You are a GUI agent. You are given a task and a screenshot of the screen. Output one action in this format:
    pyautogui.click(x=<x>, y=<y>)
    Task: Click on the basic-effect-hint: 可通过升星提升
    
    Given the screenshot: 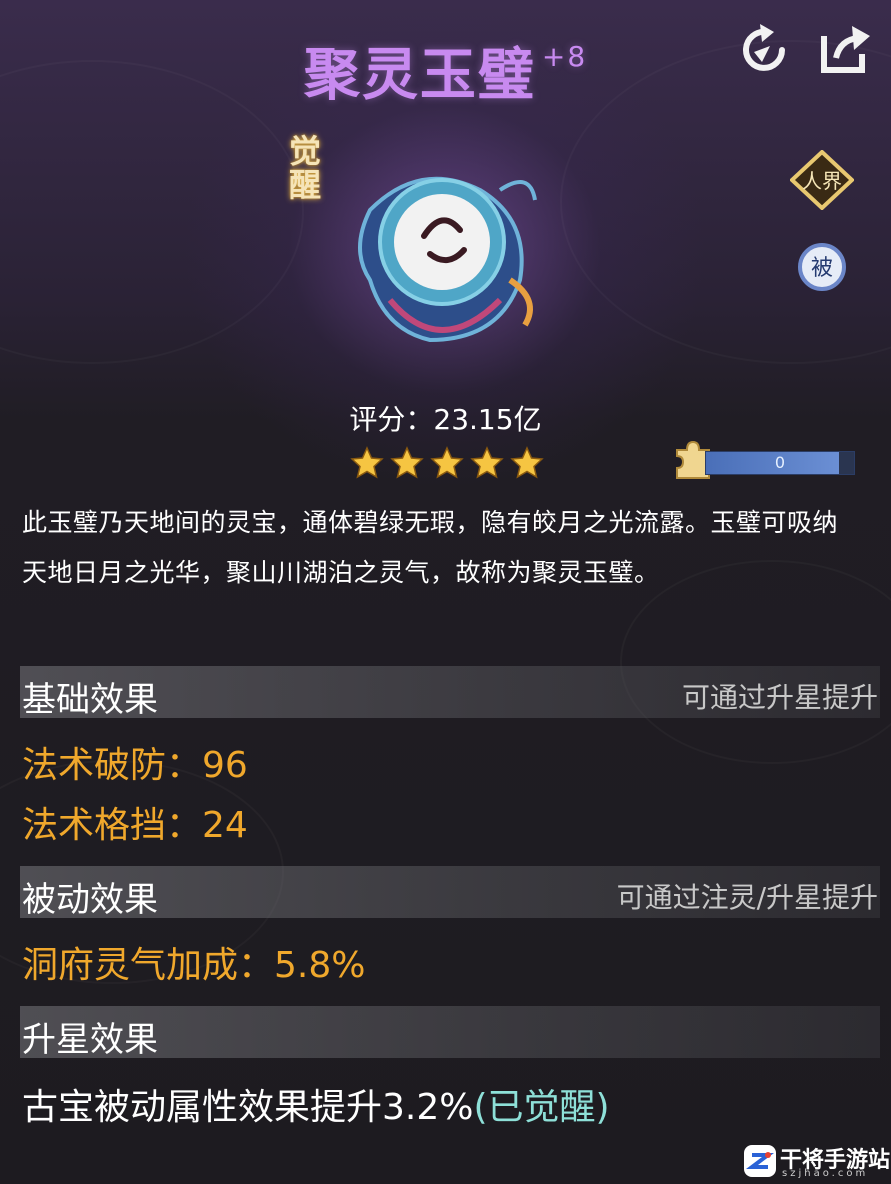 What is the action you would take?
    pyautogui.click(x=779, y=697)
    